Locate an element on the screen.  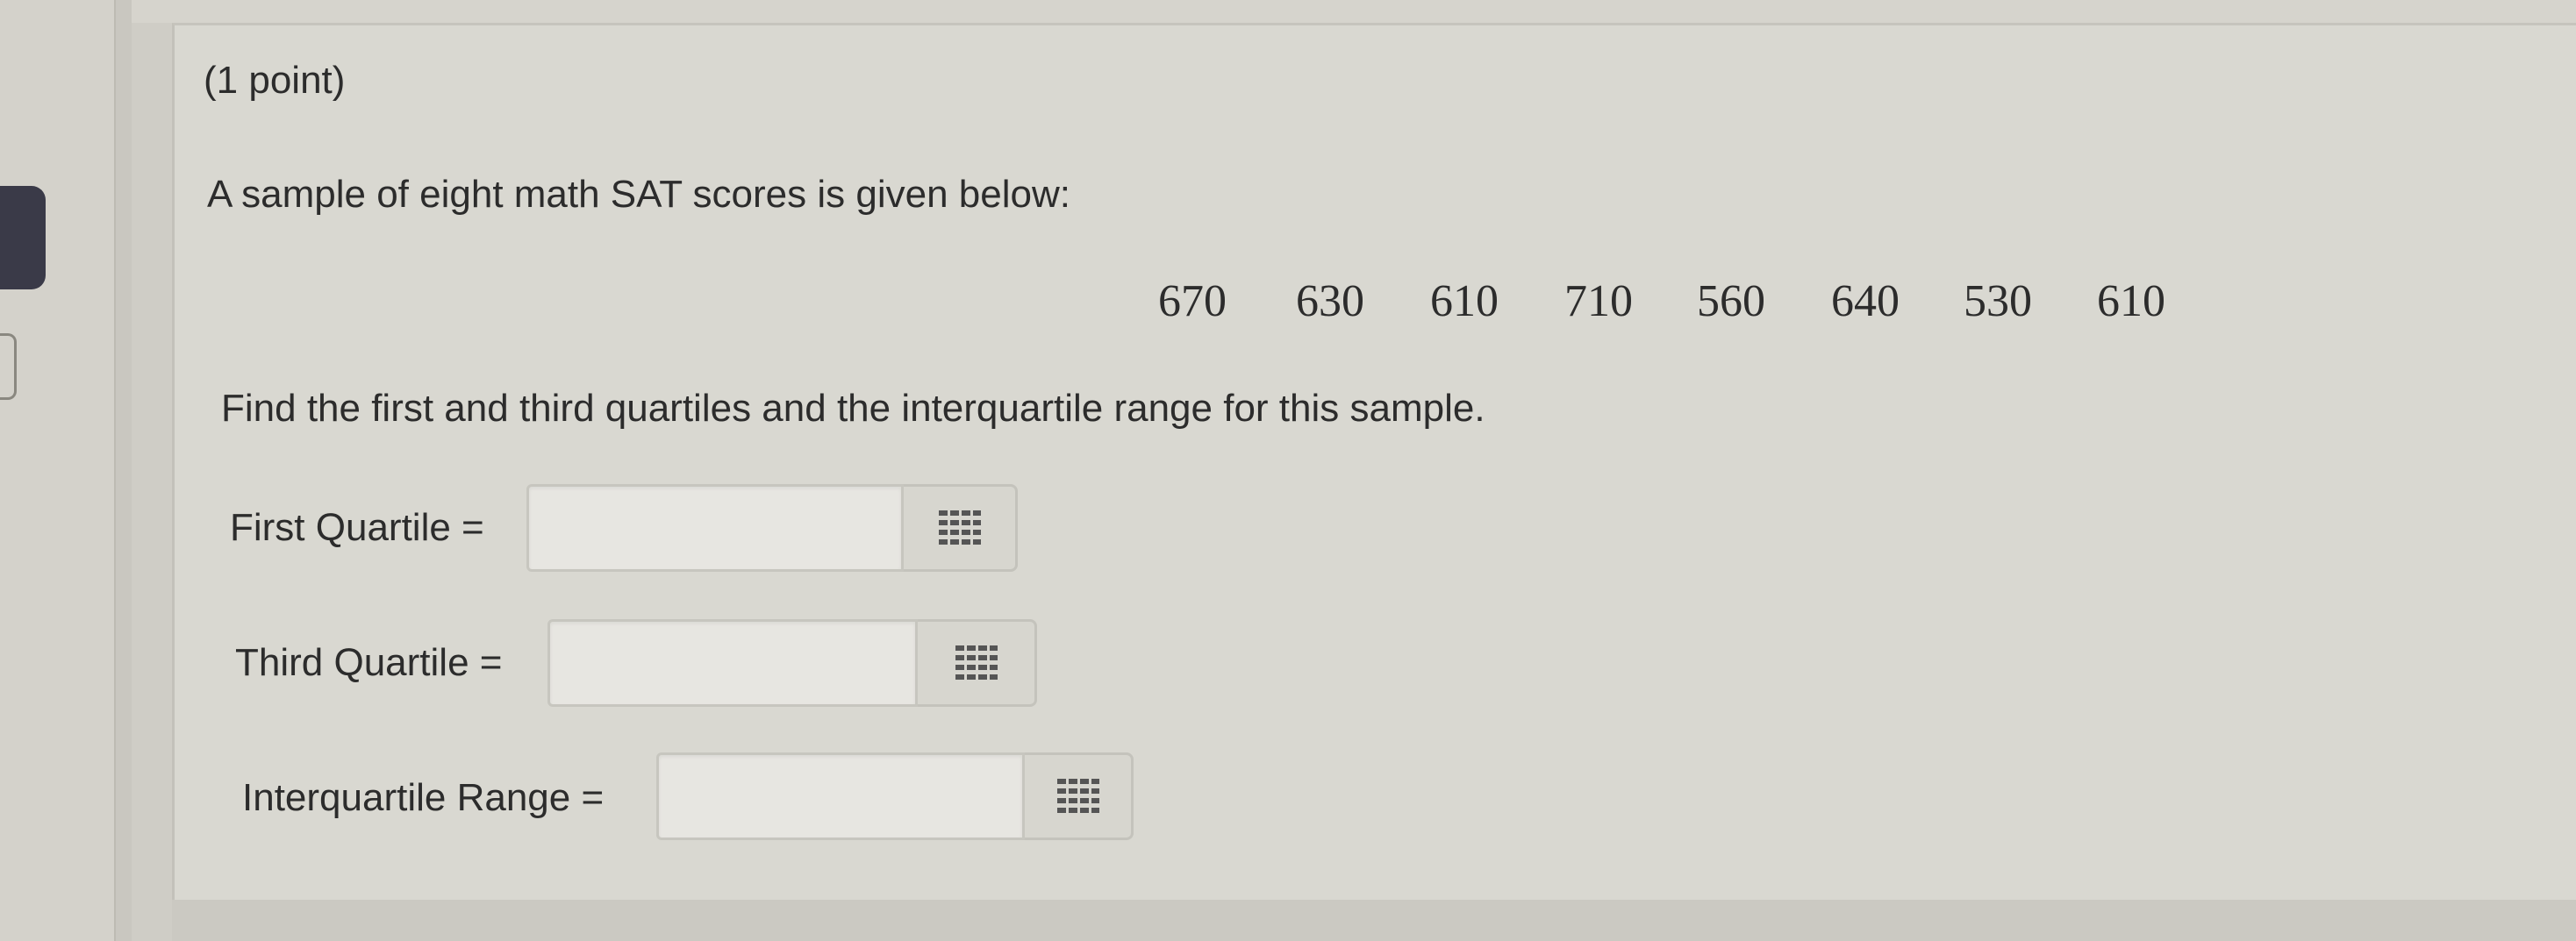
score-value: 630 is located at coordinates (1330, 301).